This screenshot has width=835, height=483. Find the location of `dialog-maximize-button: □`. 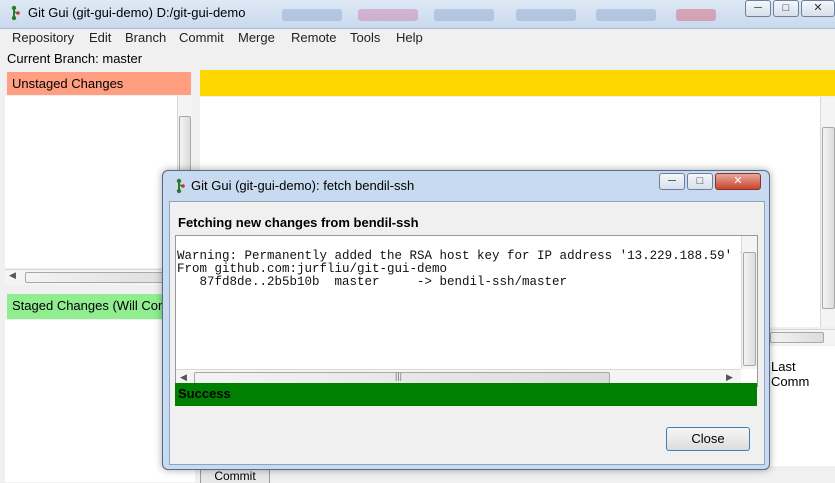

dialog-maximize-button: □ is located at coordinates (700, 181).